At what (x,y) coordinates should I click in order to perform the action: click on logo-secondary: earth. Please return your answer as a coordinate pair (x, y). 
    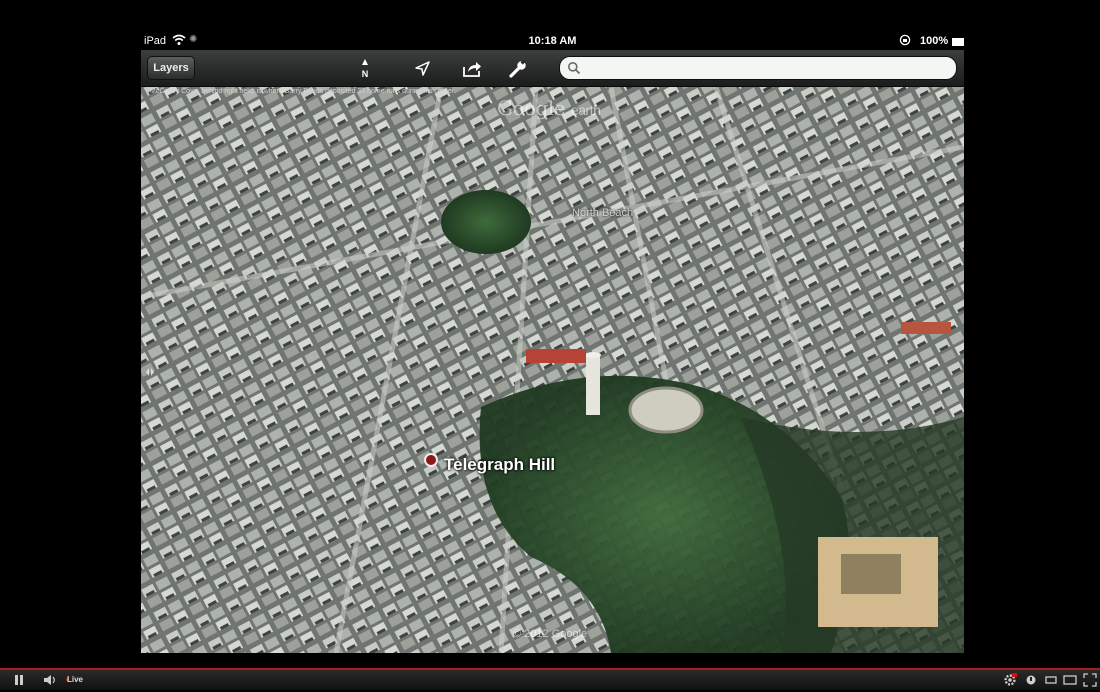
    Looking at the image, I should click on (585, 110).